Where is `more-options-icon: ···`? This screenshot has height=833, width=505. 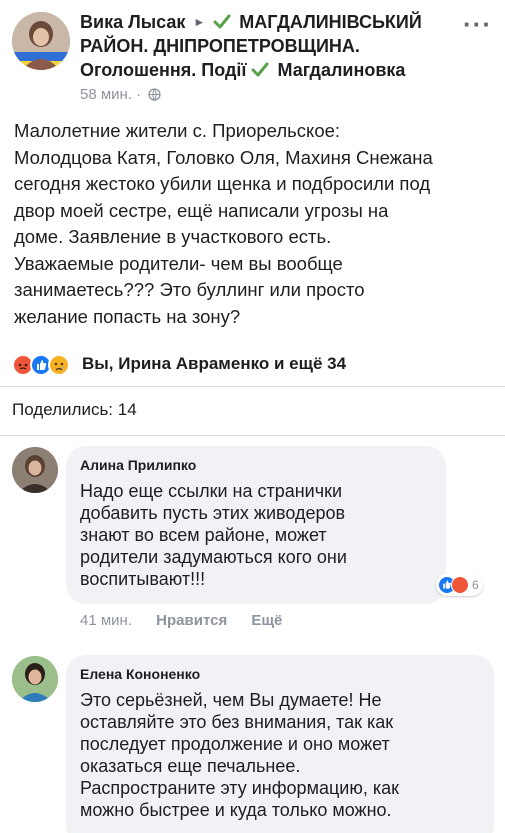
more-options-icon: ··· is located at coordinates (477, 24).